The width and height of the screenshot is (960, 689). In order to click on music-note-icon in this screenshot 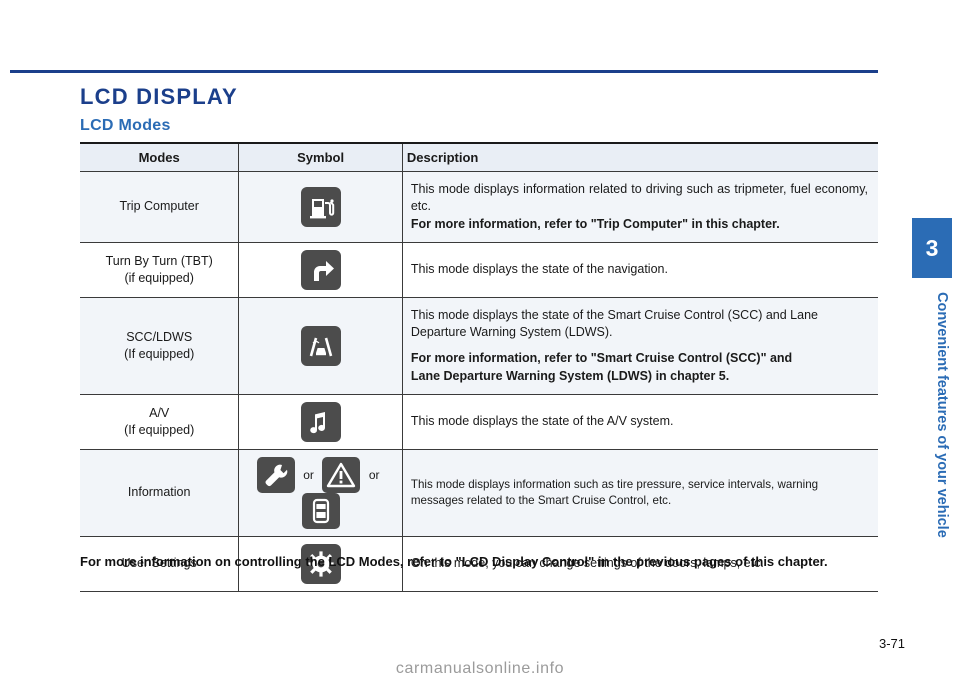, I will do `click(320, 421)`.